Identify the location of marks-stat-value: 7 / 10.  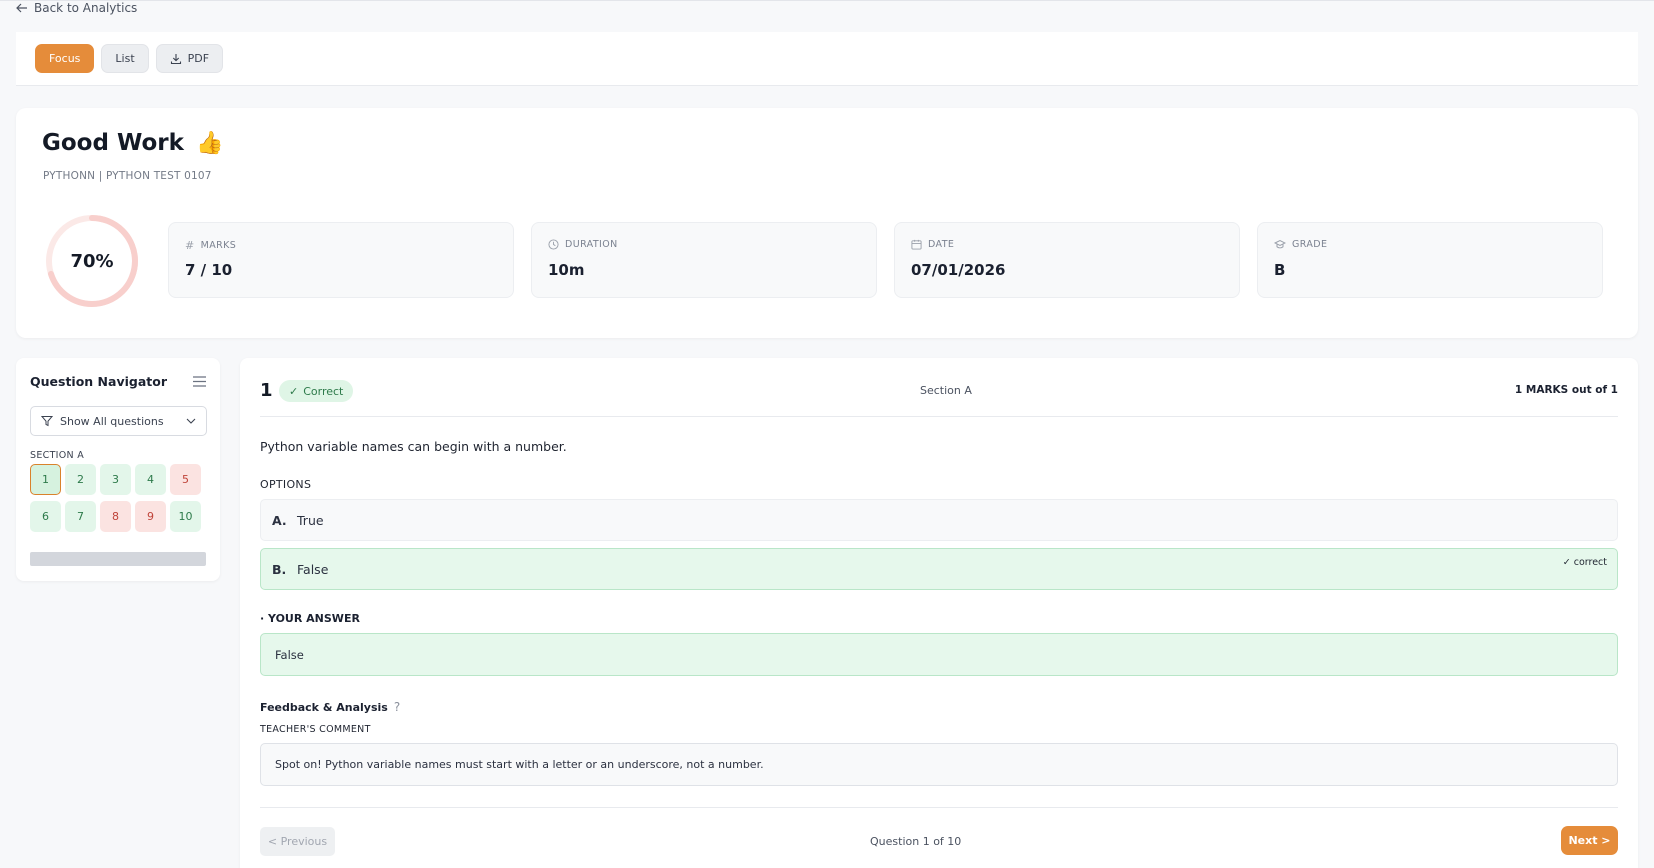
(209, 270).